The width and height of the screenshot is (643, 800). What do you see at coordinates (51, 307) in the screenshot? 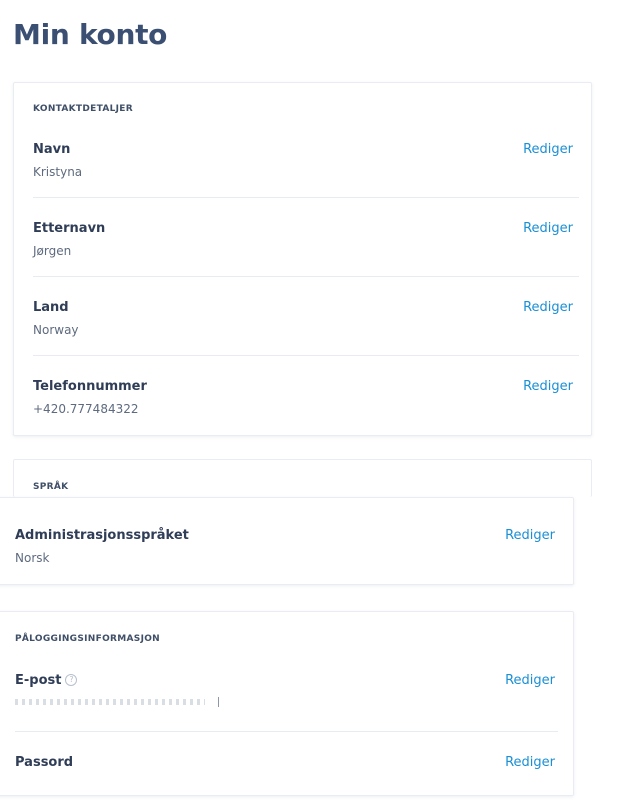
I see `country-label: Land` at bounding box center [51, 307].